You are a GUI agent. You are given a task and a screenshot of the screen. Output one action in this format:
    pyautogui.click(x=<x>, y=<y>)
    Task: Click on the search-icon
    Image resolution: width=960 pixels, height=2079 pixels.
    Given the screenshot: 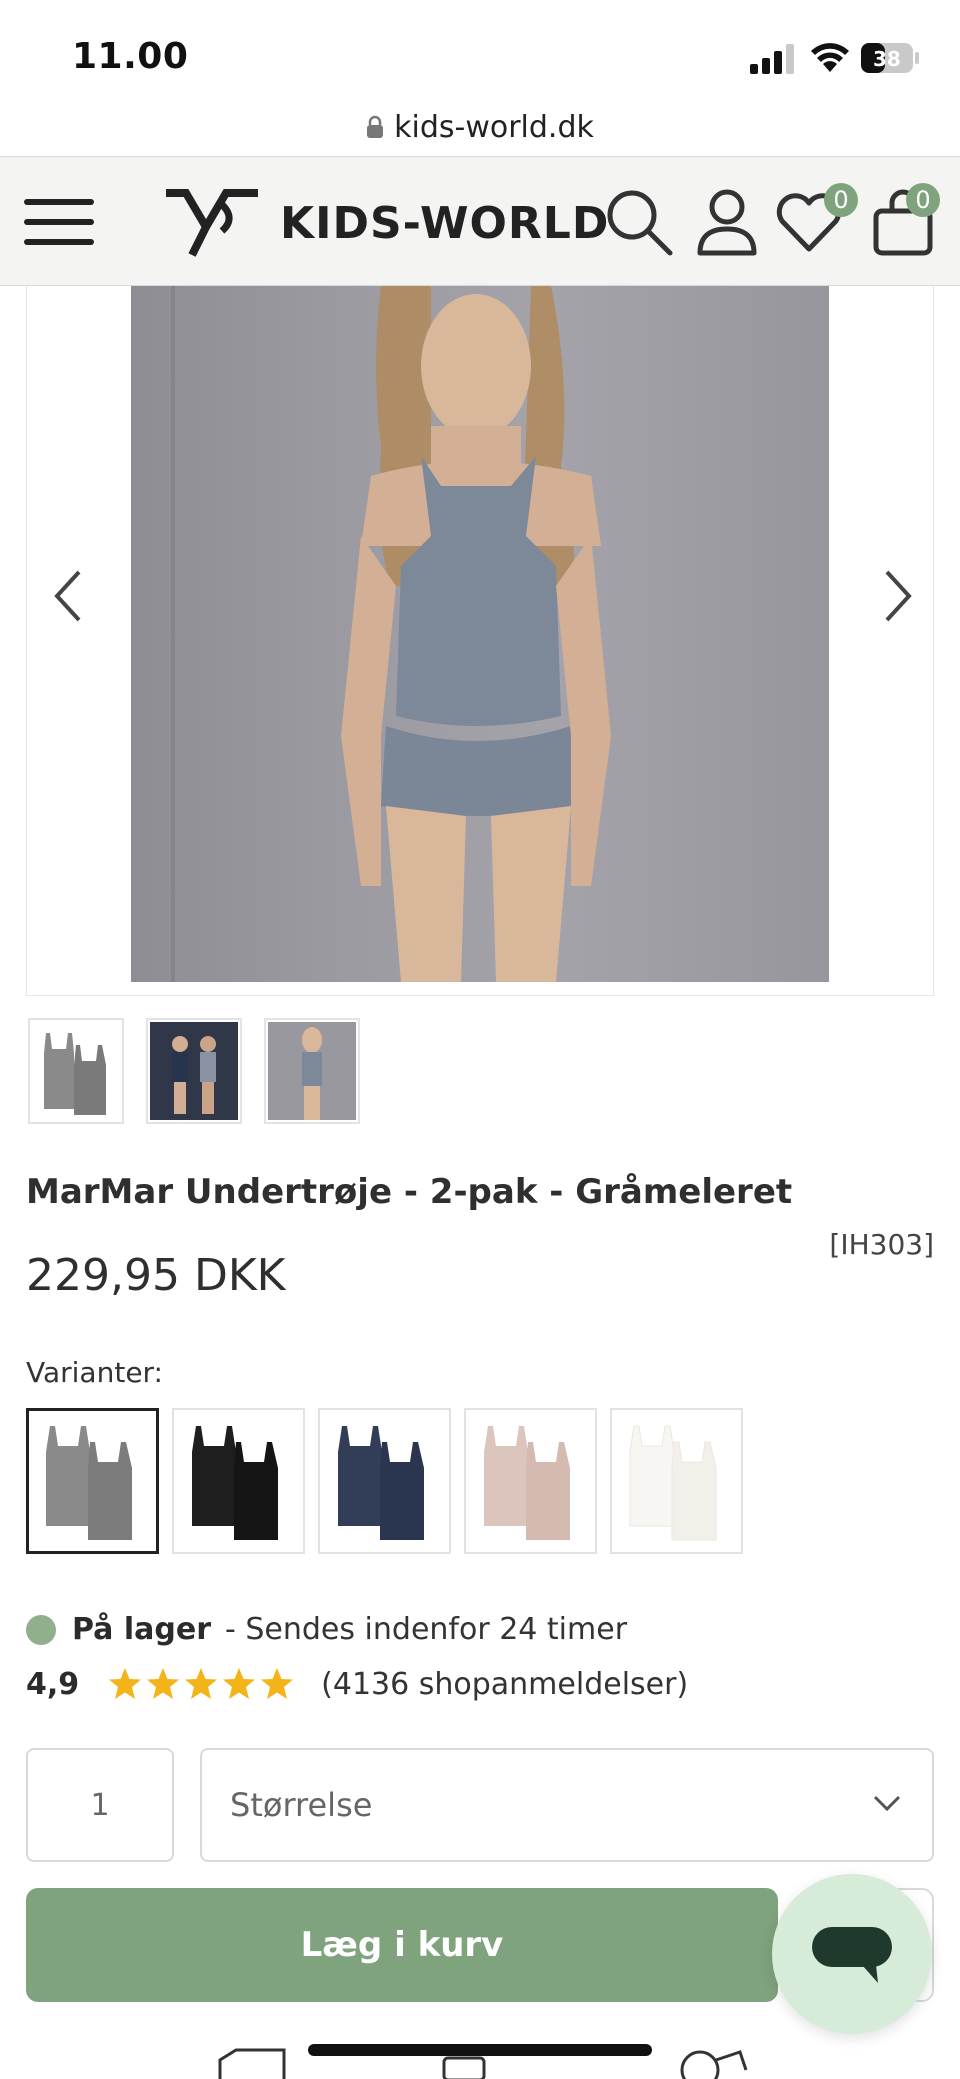 What is the action you would take?
    pyautogui.click(x=639, y=222)
    